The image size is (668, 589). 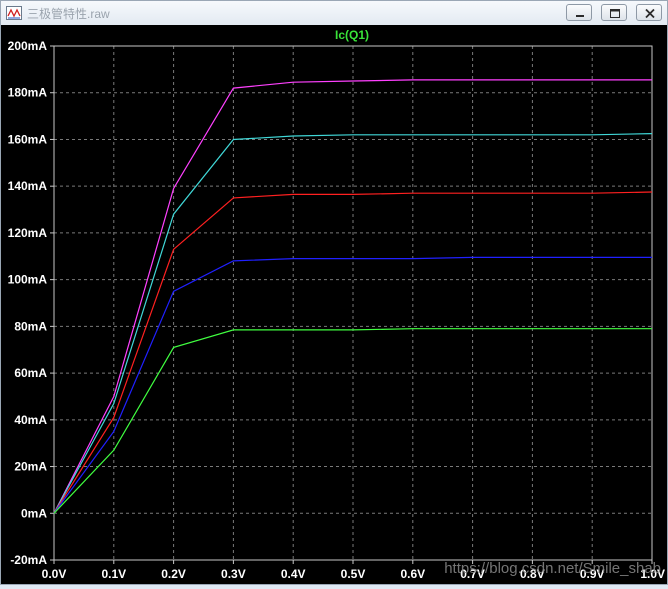 What do you see at coordinates (30, 373) in the screenshot?
I see `y-tick-label: 60mA` at bounding box center [30, 373].